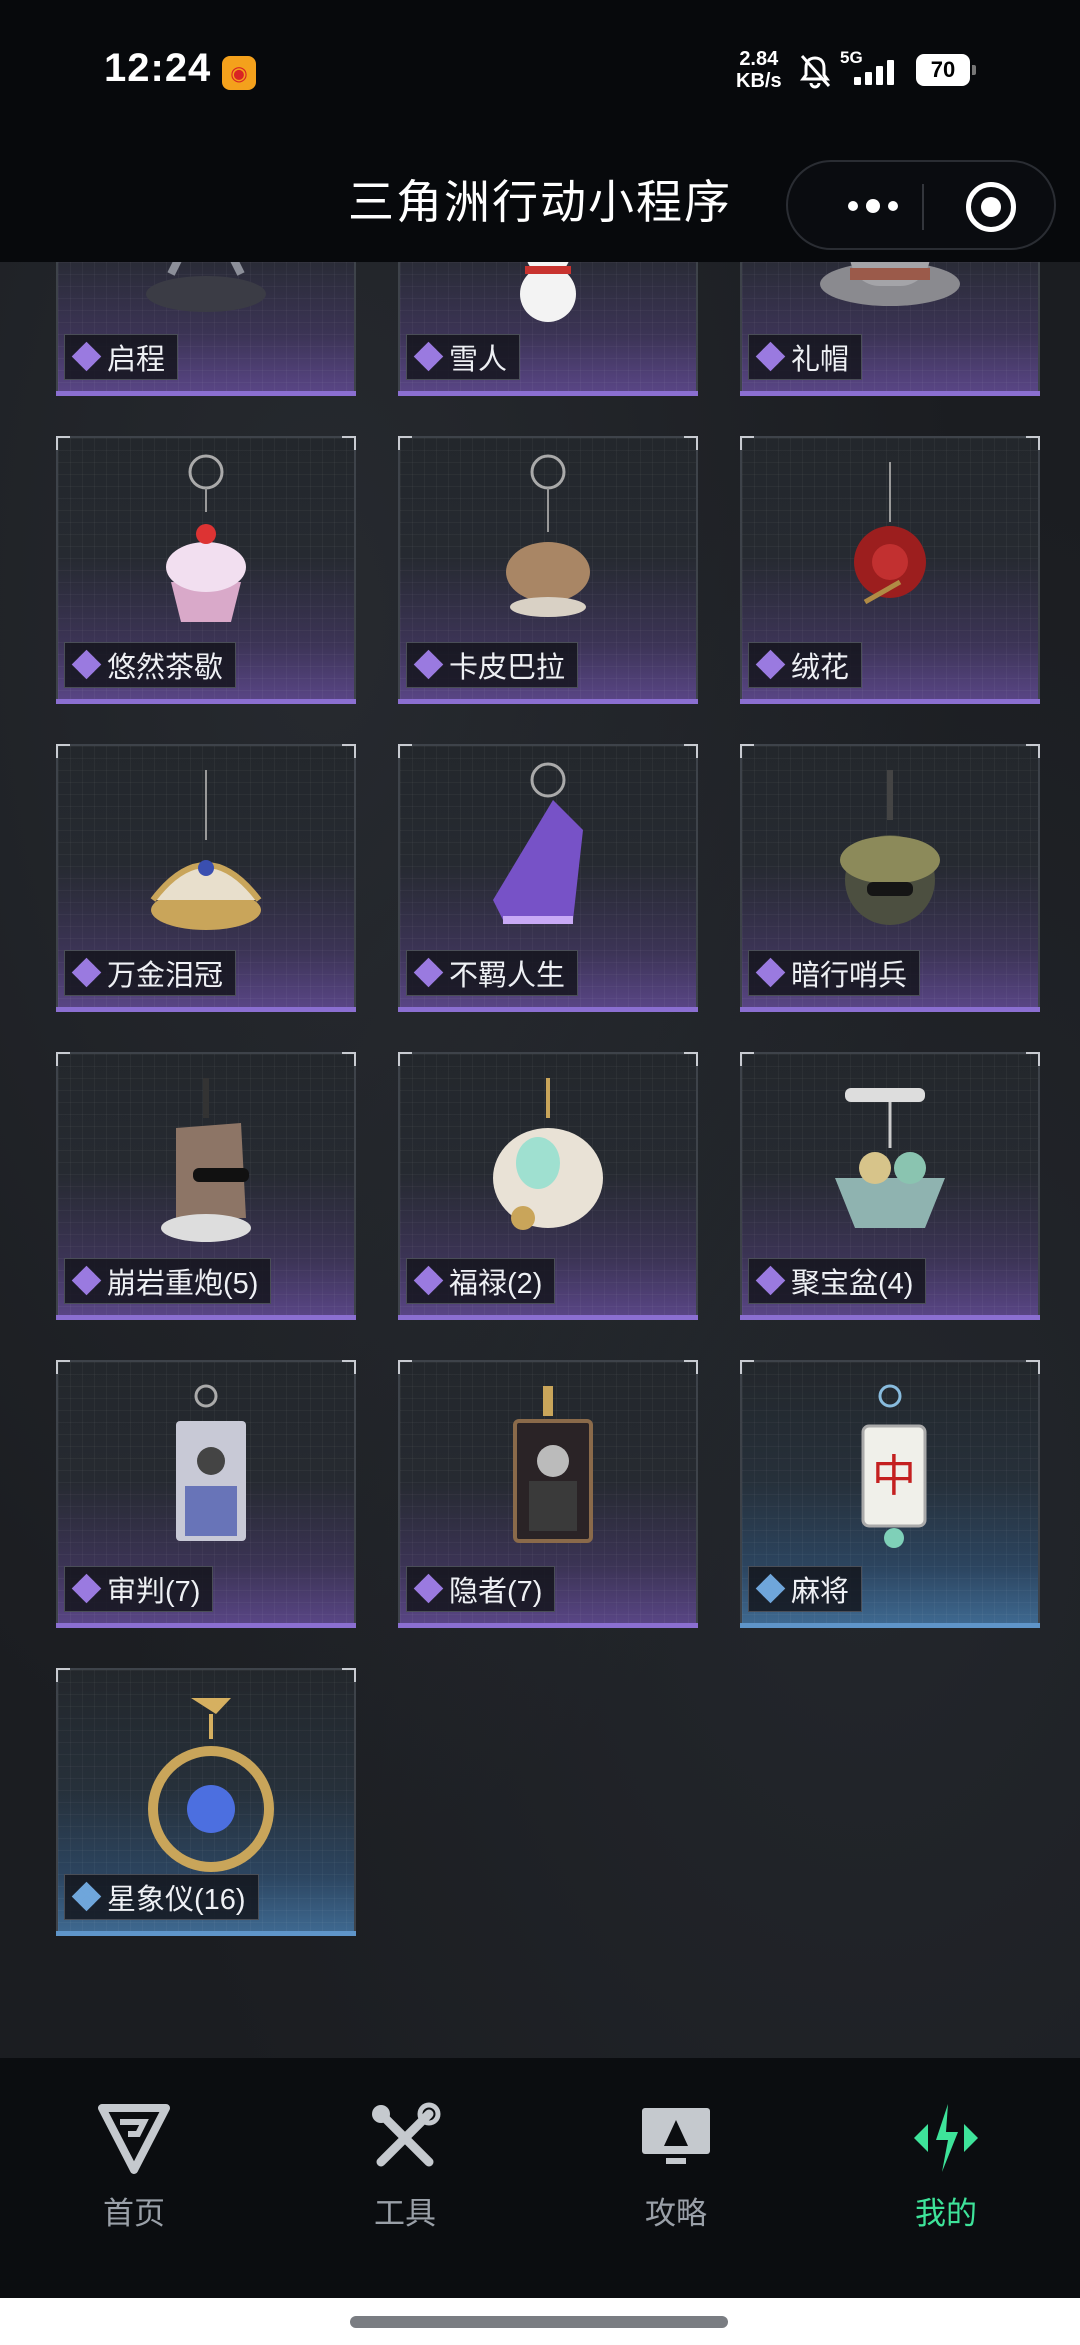 The image size is (1080, 2345). What do you see at coordinates (890, 878) in the screenshot?
I see `pendant-card: 暗行哨兵` at bounding box center [890, 878].